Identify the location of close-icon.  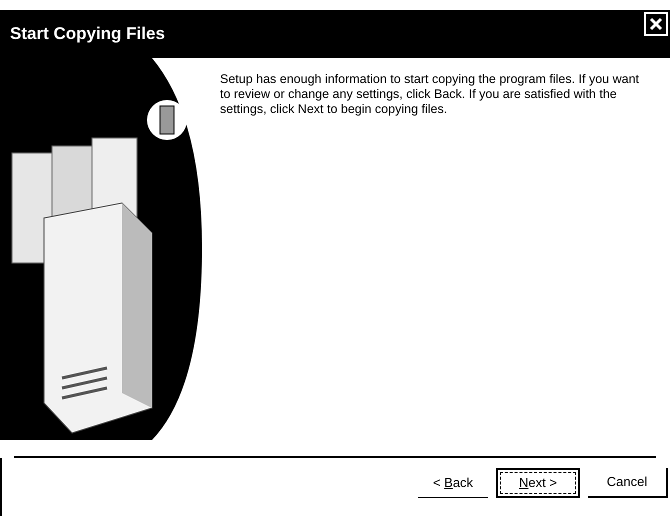
(656, 24).